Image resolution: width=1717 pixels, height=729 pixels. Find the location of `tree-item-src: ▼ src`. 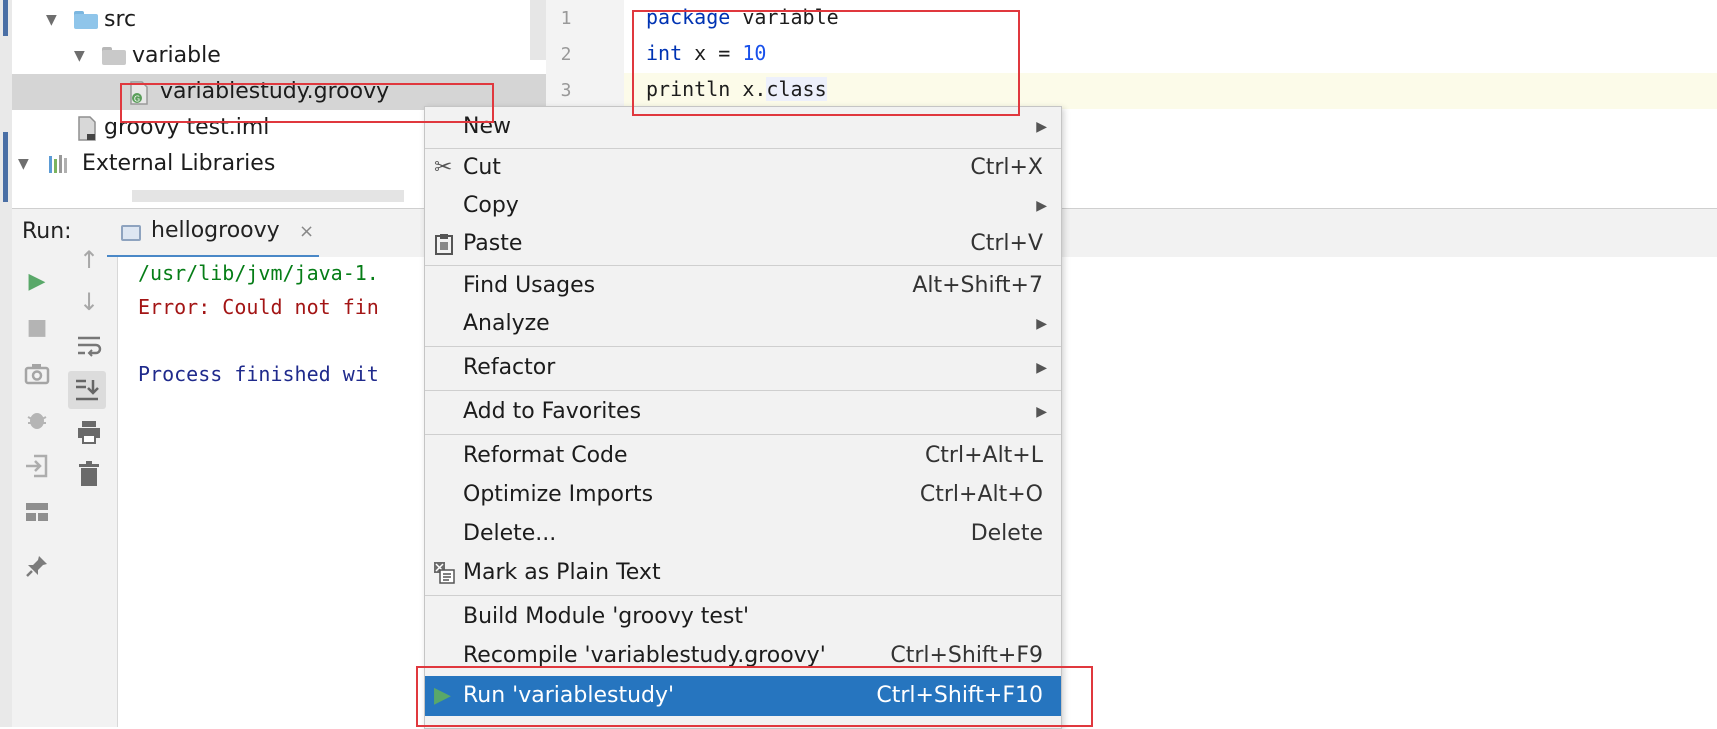

tree-item-src: ▼ src is located at coordinates (279, 20).